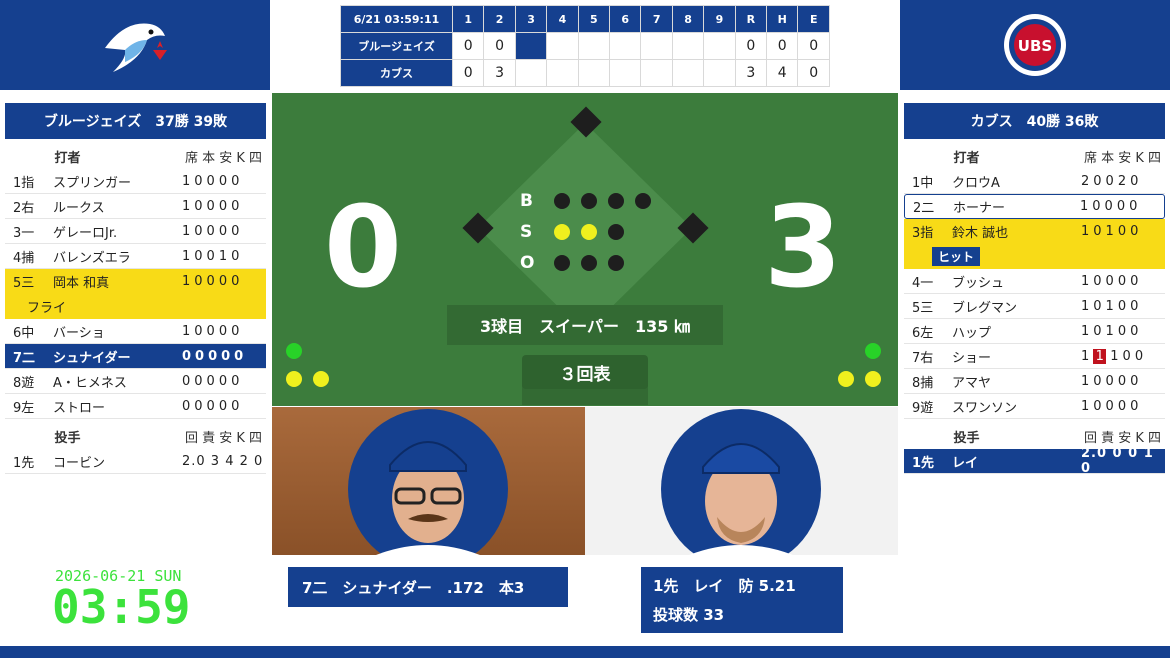 This screenshot has width=1170, height=658. Describe the element at coordinates (81, 283) in the screenshot. I see `batter-name: 岡本 和真` at that location.